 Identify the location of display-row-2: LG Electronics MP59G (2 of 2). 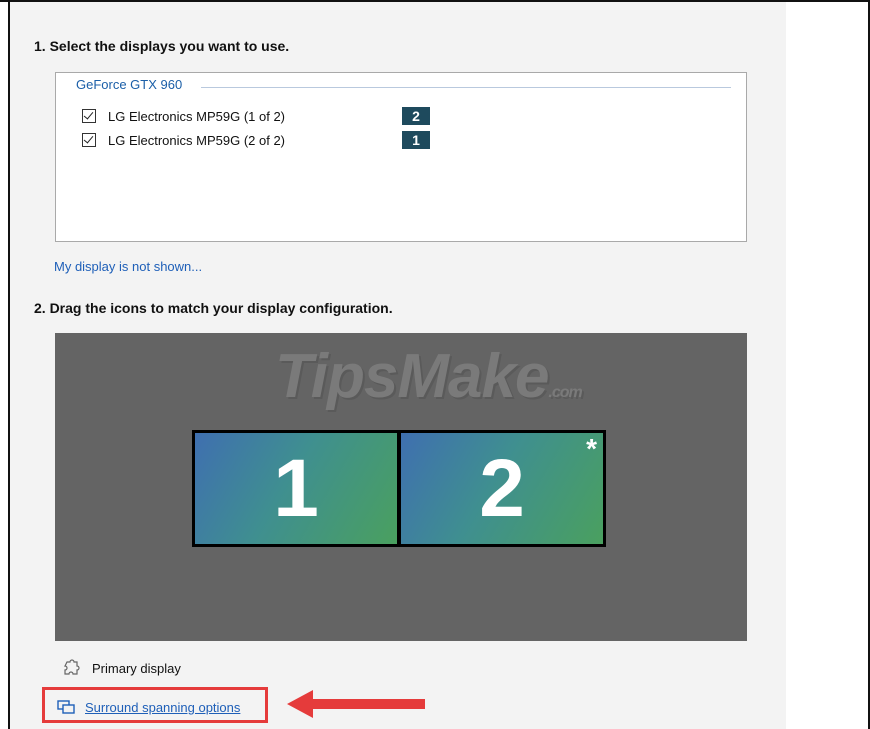
(183, 140).